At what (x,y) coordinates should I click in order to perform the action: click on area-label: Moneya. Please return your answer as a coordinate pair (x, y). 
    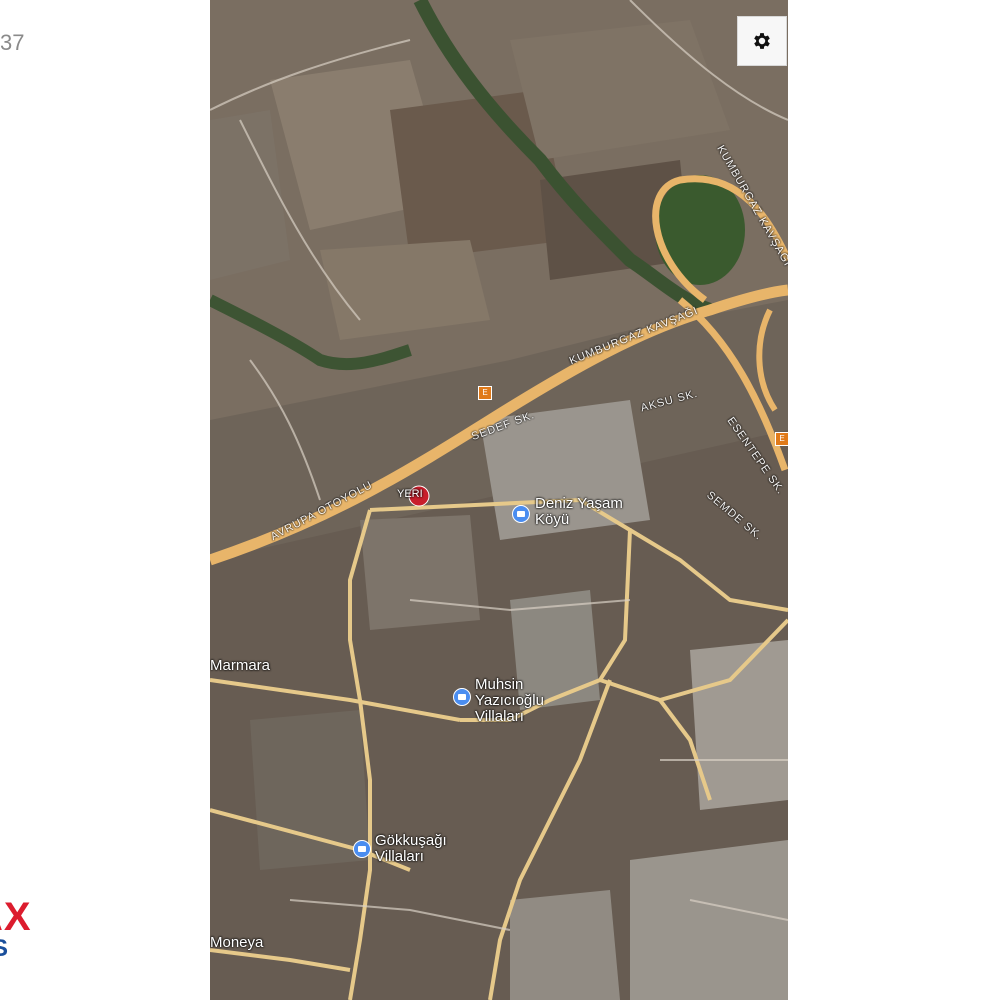
    Looking at the image, I should click on (237, 942).